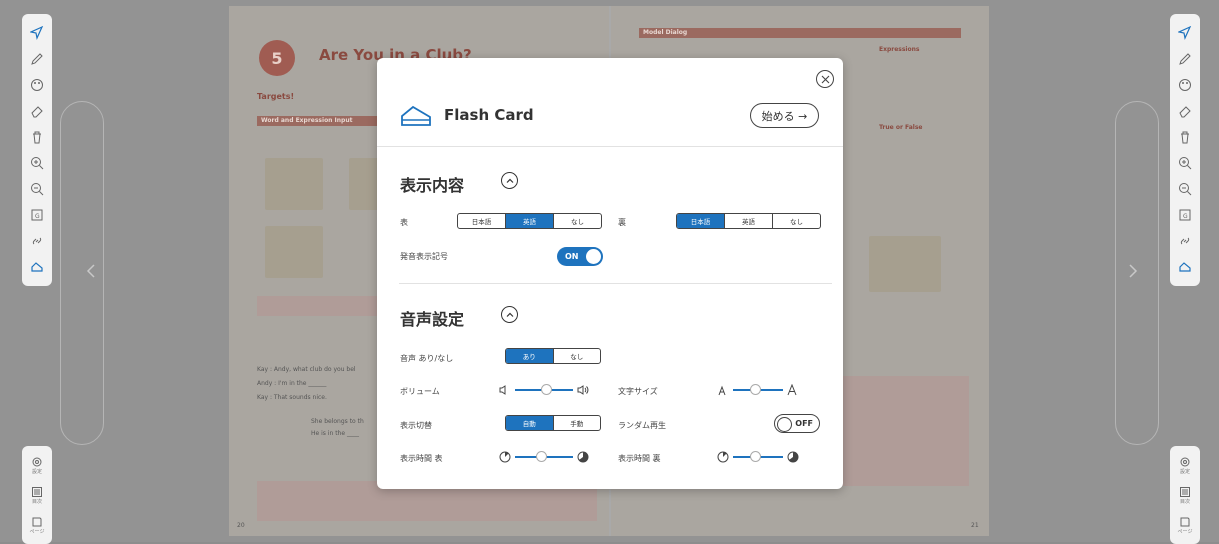 The image size is (1219, 544). I want to click on back-option-en: 英語, so click(749, 221).